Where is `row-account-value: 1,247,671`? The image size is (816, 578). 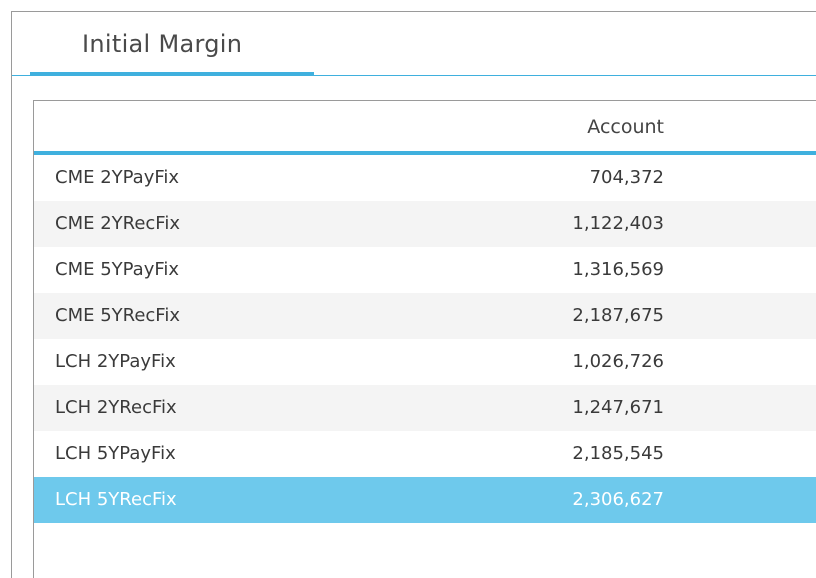
row-account-value: 1,247,671 is located at coordinates (618, 407).